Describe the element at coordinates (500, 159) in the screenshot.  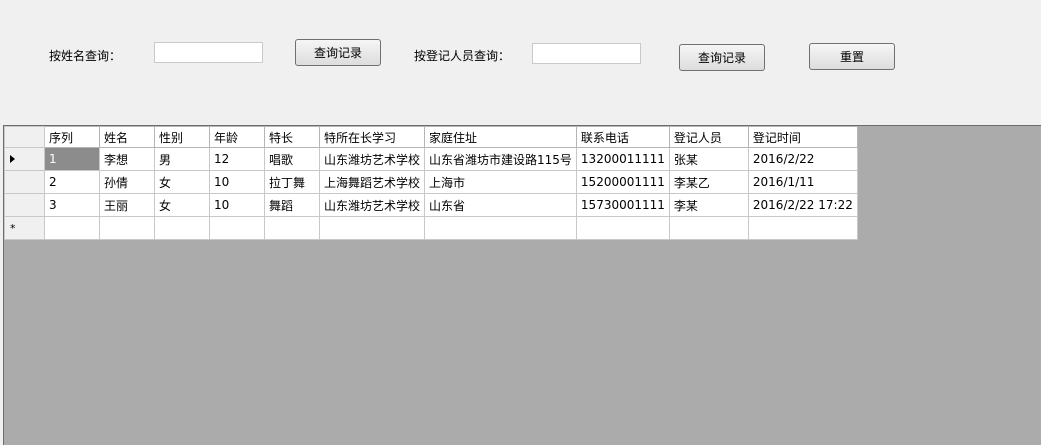
I see `table-cell: 山东省潍坊市建设路115号` at that location.